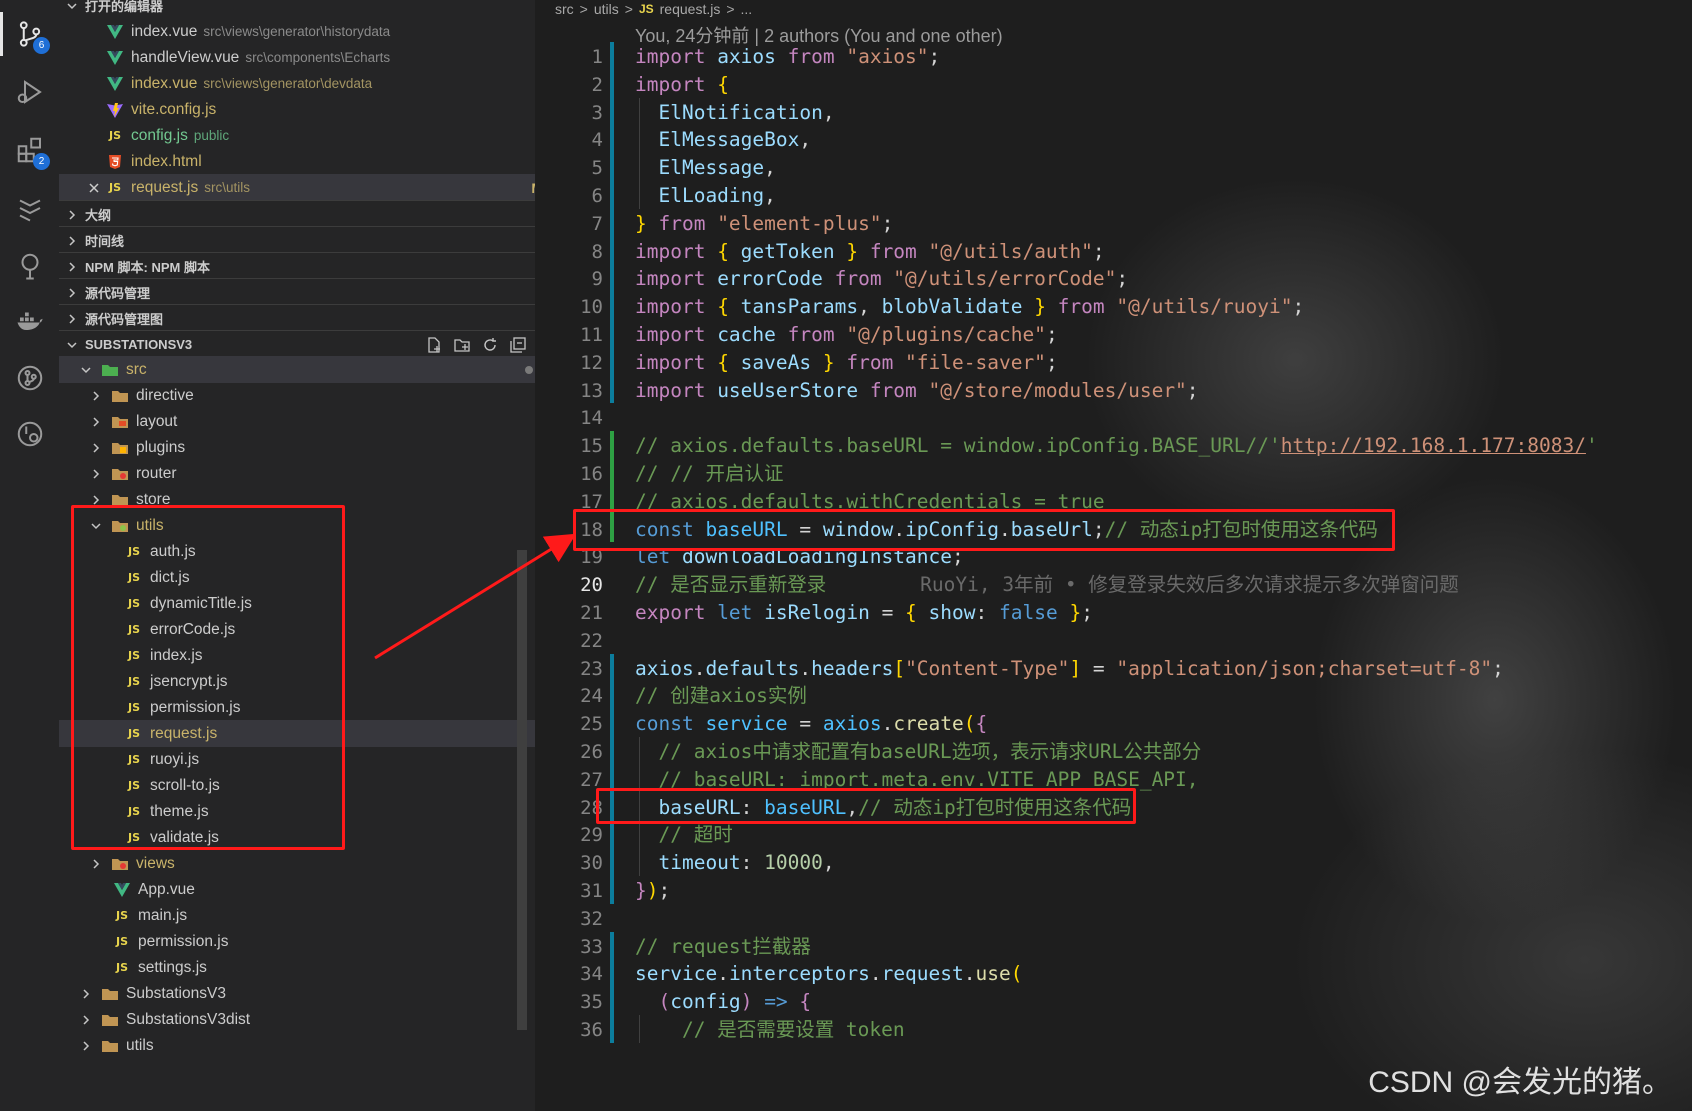 This screenshot has width=1692, height=1111. What do you see at coordinates (723, 1002) in the screenshot?
I see `code-line: (config) => {` at bounding box center [723, 1002].